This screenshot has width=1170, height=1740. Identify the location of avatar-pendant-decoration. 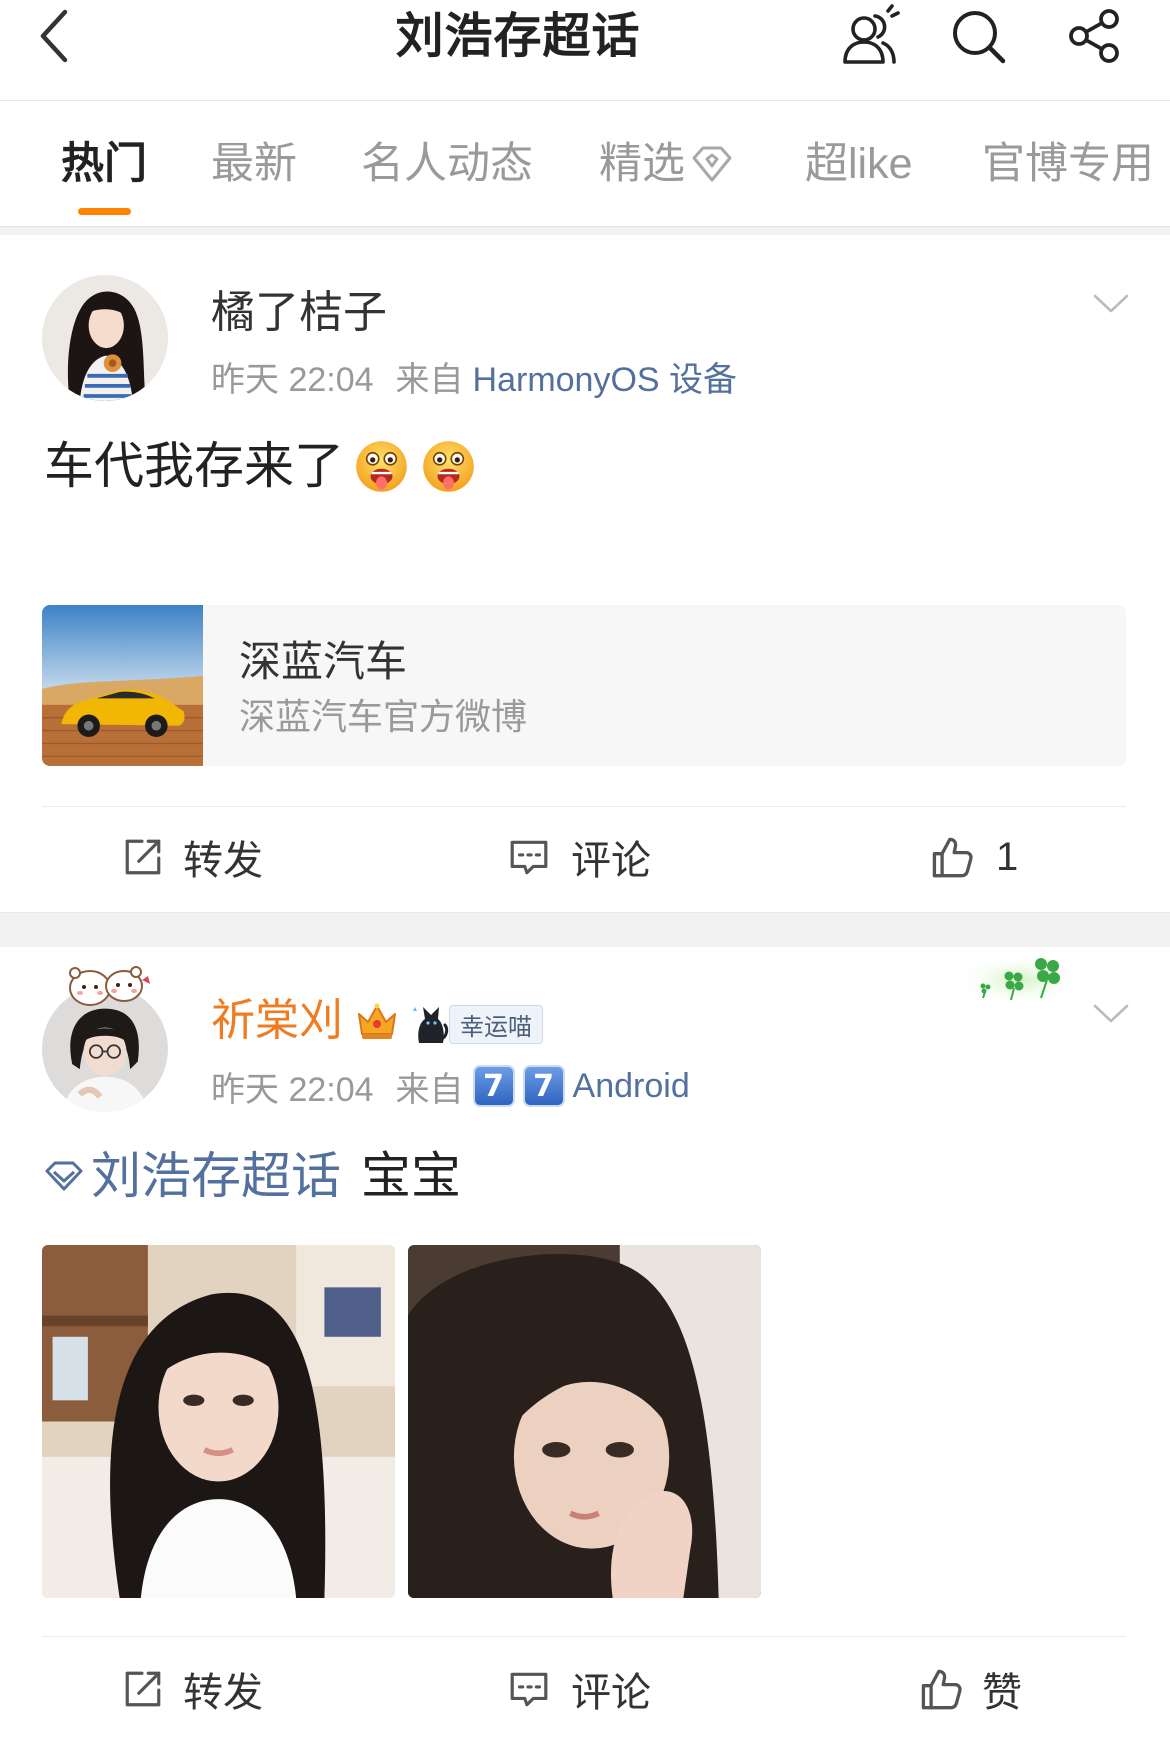
(109, 986).